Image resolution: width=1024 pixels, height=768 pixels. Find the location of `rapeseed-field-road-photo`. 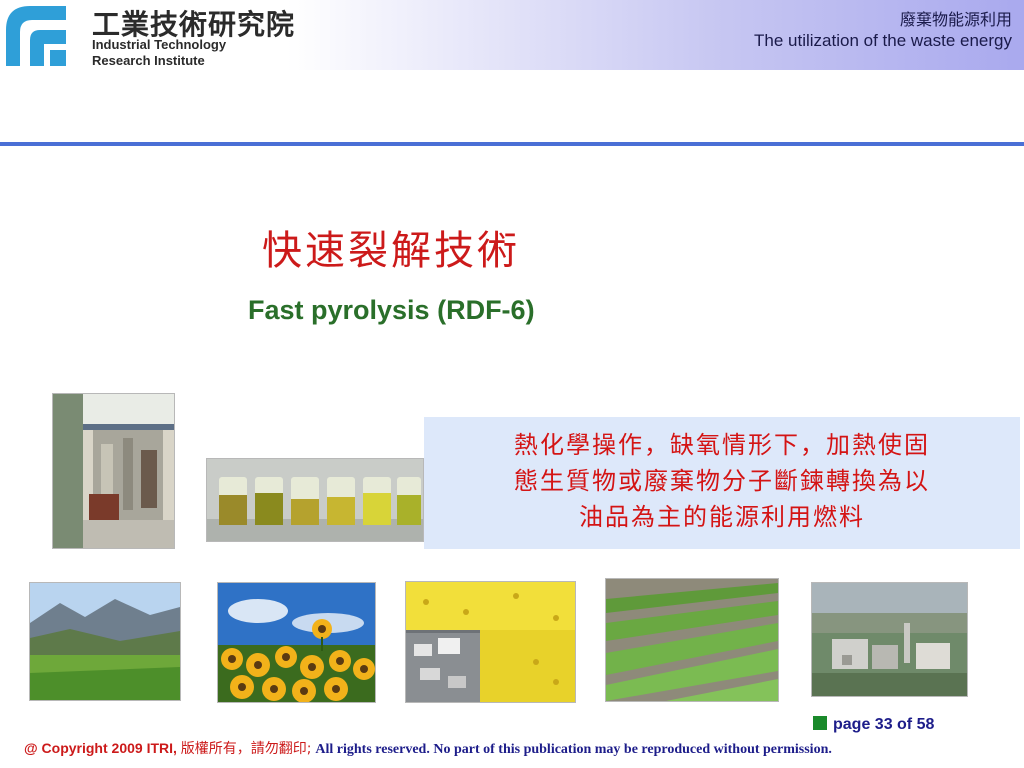

rapeseed-field-road-photo is located at coordinates (490, 642).